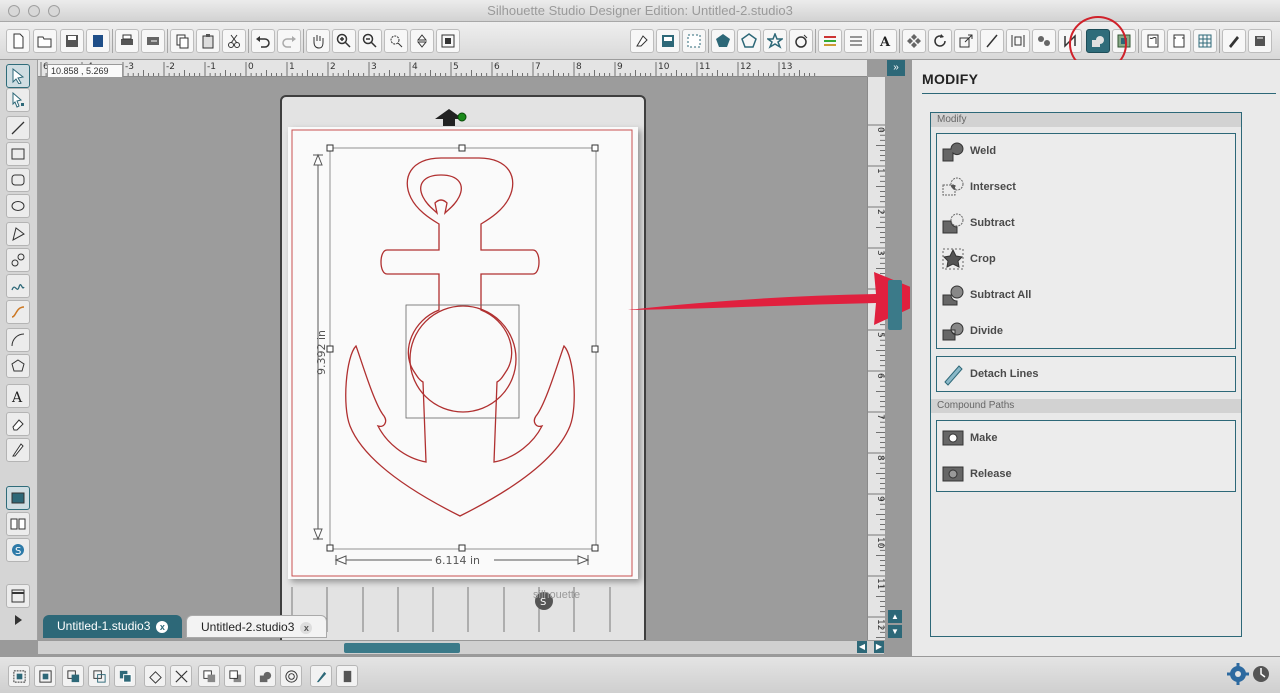 Image resolution: width=1280 pixels, height=693 pixels. Describe the element at coordinates (953, 259) in the screenshot. I see `crop-icon` at that location.